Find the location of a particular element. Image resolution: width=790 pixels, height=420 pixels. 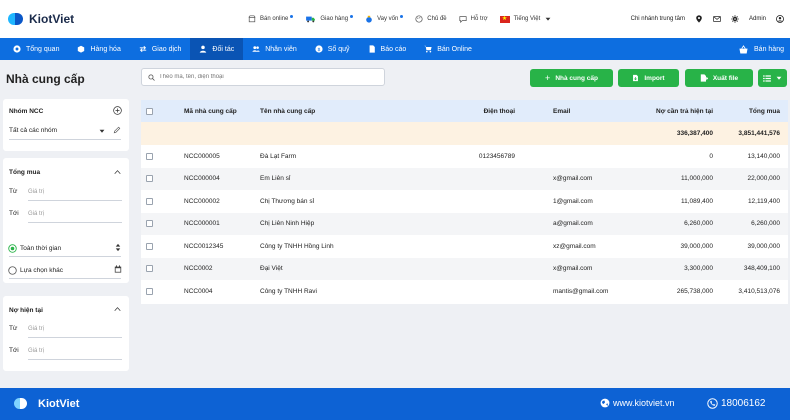

nav-doi-tac: Đối tác is located at coordinates (217, 49).